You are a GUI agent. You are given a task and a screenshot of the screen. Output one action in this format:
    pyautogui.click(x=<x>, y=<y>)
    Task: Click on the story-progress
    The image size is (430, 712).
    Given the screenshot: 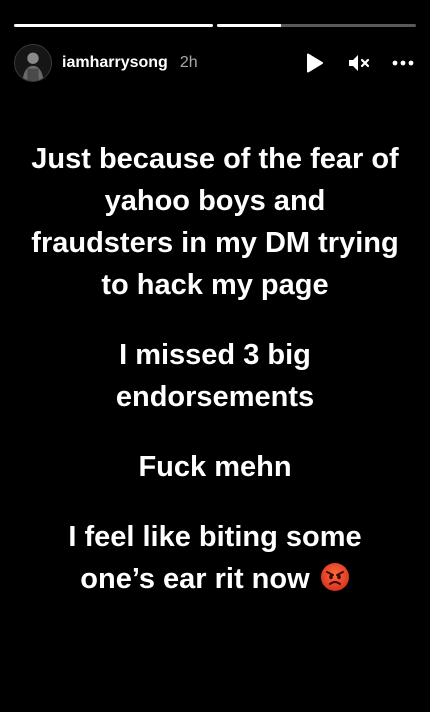 What is the action you would take?
    pyautogui.click(x=215, y=25)
    